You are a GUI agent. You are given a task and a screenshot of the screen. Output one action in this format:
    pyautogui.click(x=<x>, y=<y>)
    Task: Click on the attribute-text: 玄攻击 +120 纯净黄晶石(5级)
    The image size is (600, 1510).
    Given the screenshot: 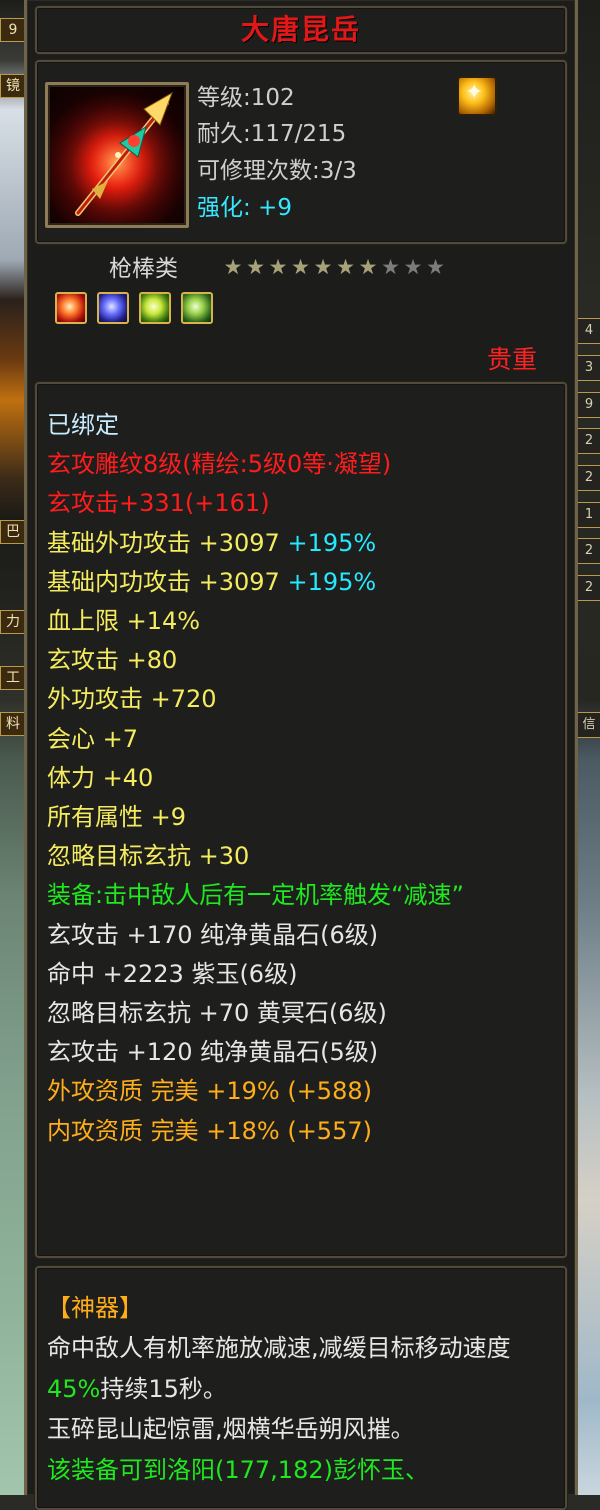 What is the action you would take?
    pyautogui.click(x=213, y=1052)
    